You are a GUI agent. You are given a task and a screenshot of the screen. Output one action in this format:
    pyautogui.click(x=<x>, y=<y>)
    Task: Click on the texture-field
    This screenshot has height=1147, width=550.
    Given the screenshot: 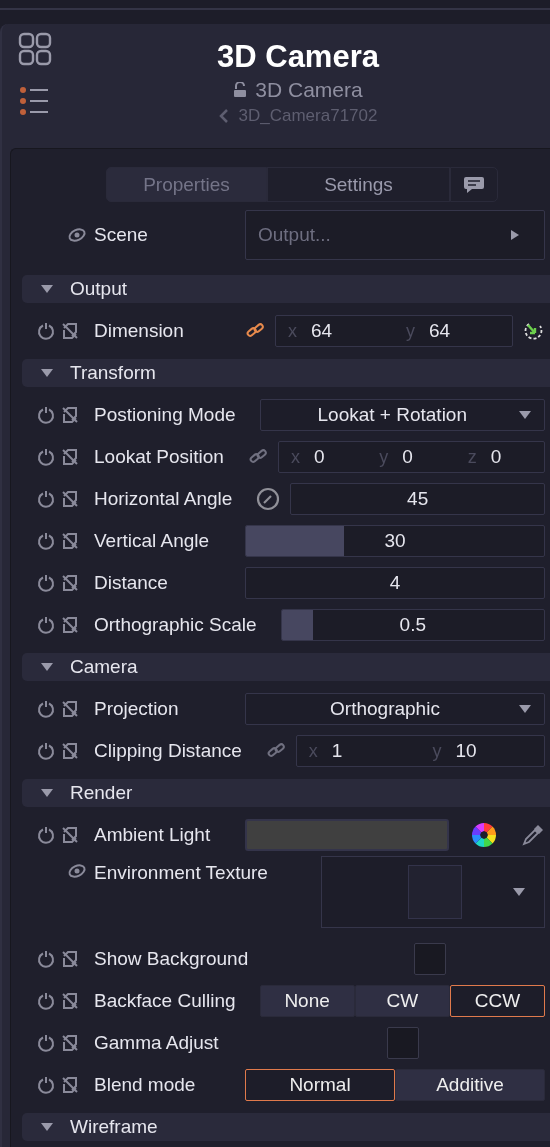 What is the action you would take?
    pyautogui.click(x=432, y=892)
    